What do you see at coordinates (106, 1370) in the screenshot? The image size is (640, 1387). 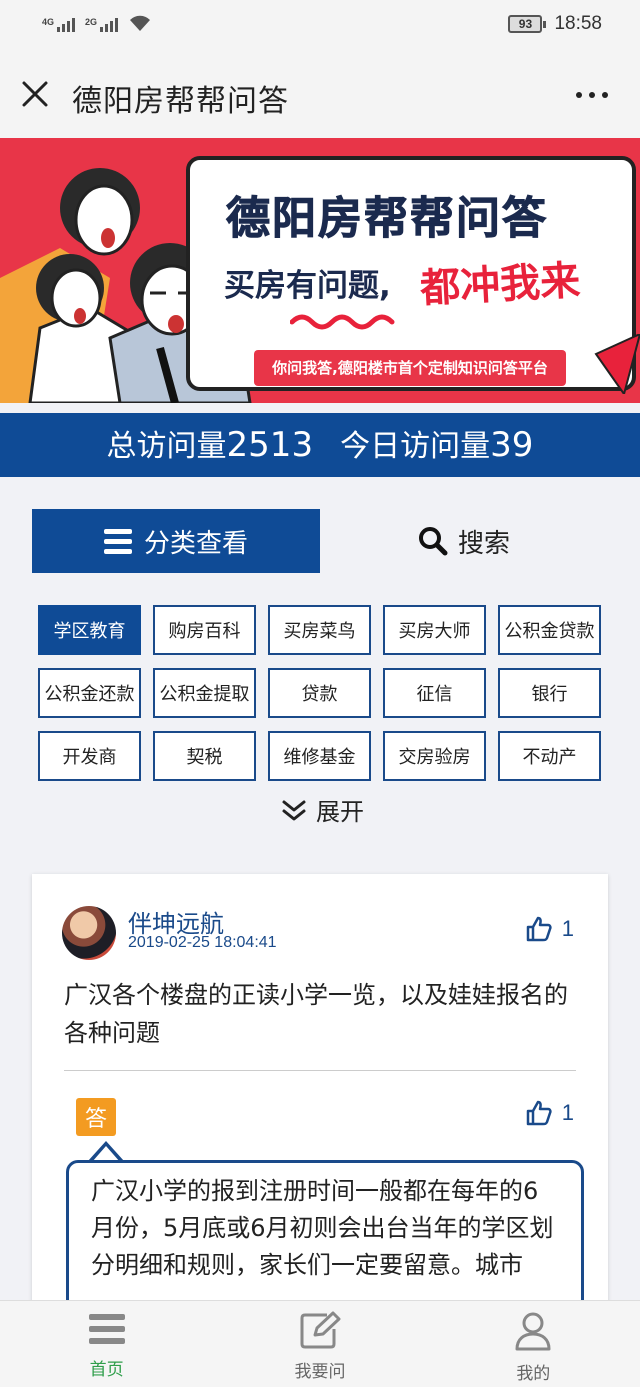 I see `nav-home-label: 首页` at bounding box center [106, 1370].